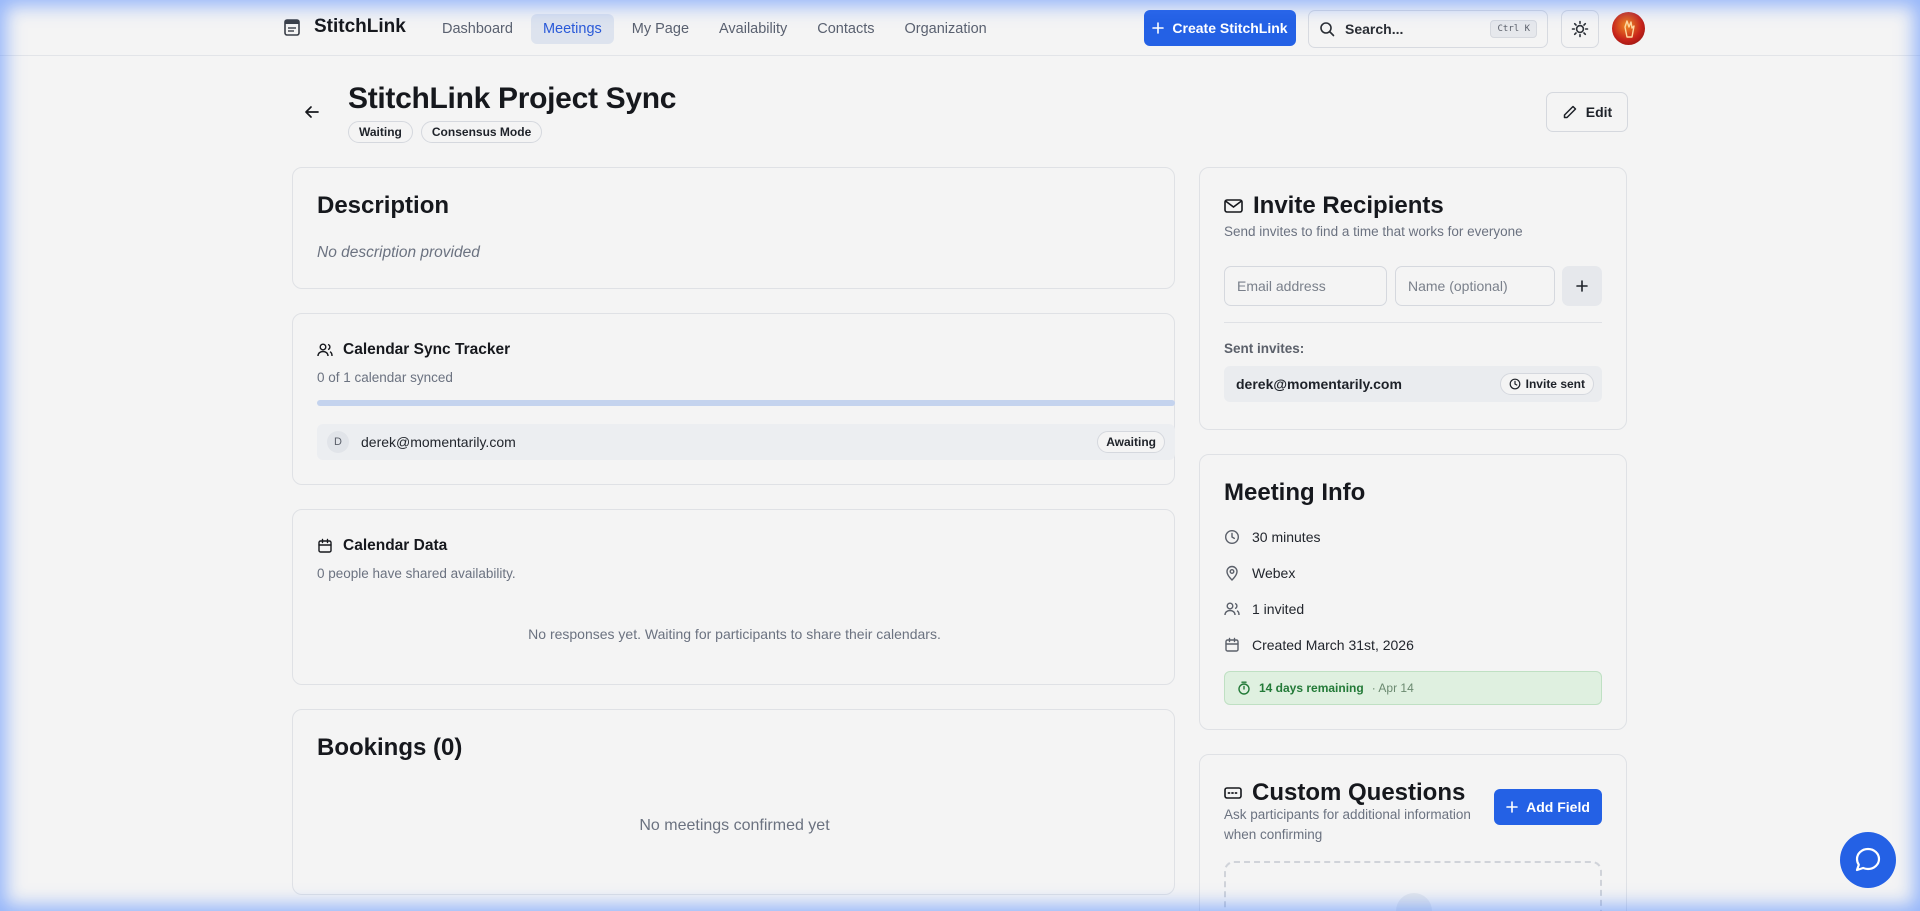  What do you see at coordinates (1233, 793) in the screenshot?
I see `form-input-icon` at bounding box center [1233, 793].